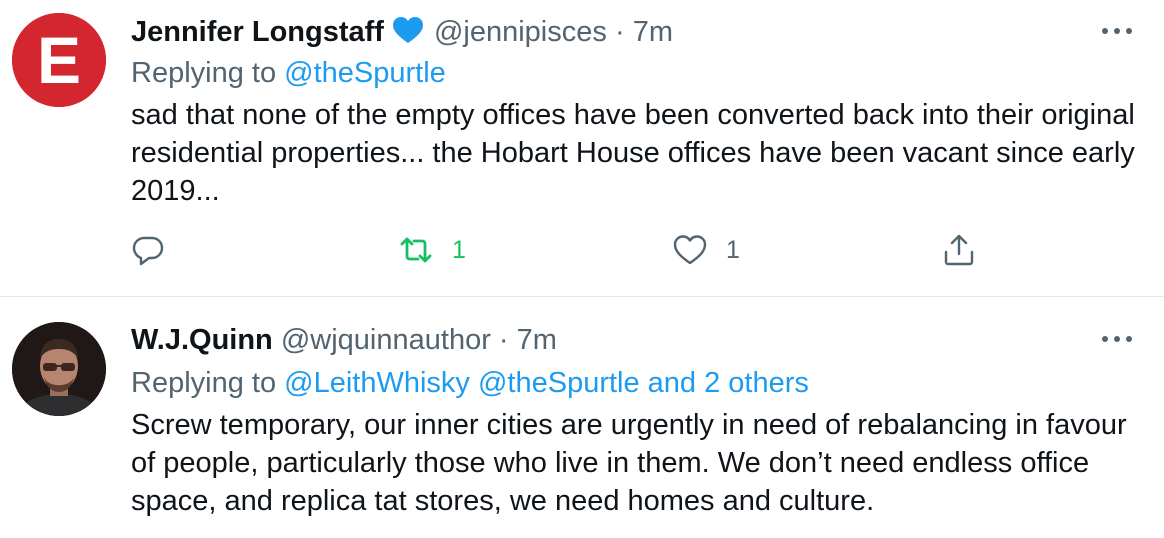 The width and height of the screenshot is (1164, 538). Describe the element at coordinates (459, 249) in the screenshot. I see `retweet-count: 1` at that location.